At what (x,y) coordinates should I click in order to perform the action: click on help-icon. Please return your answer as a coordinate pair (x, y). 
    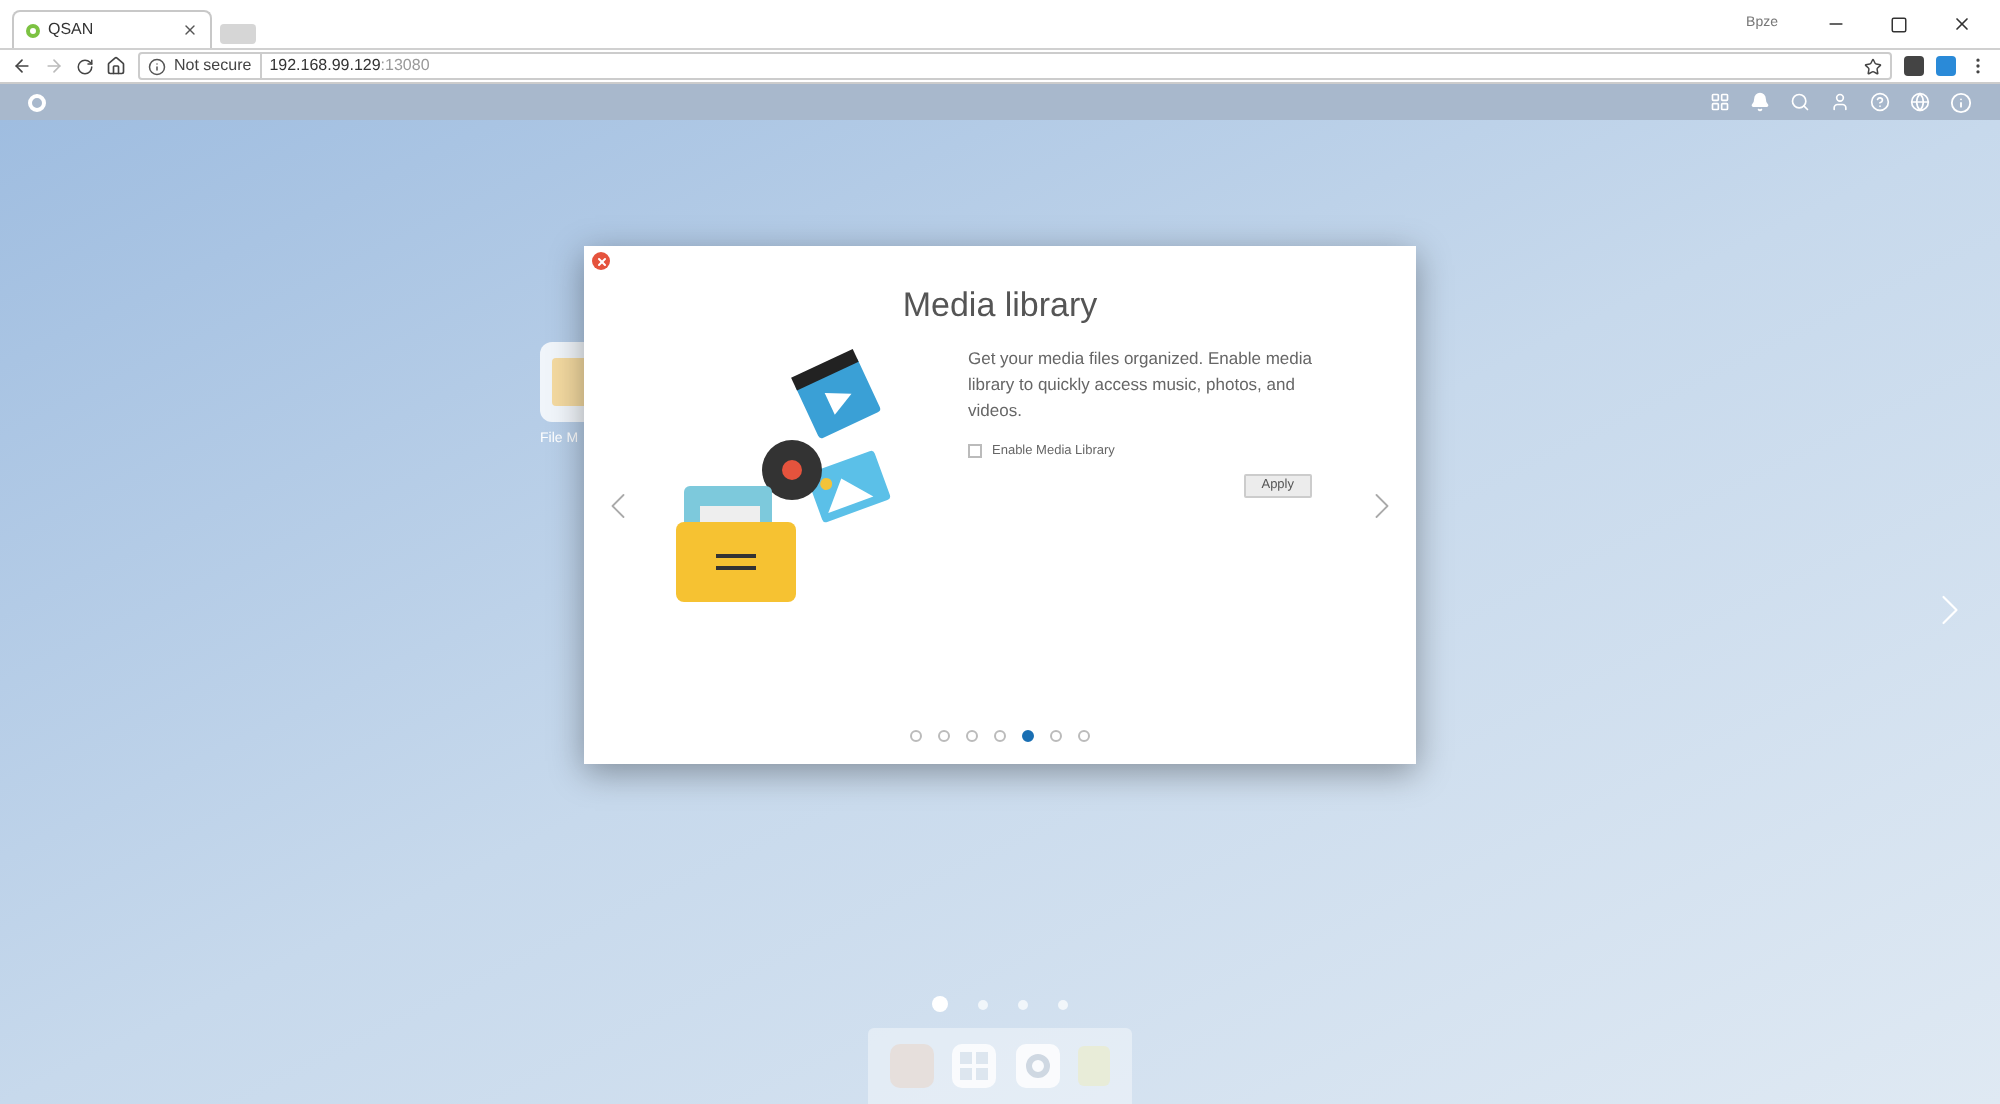
    Looking at the image, I should click on (1880, 102).